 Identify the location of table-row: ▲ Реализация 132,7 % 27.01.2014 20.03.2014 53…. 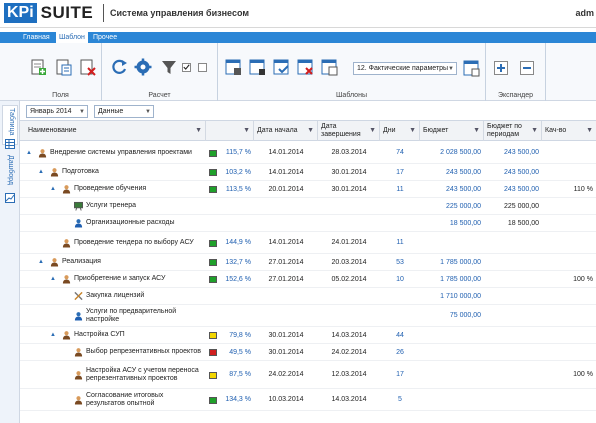
(308, 262).